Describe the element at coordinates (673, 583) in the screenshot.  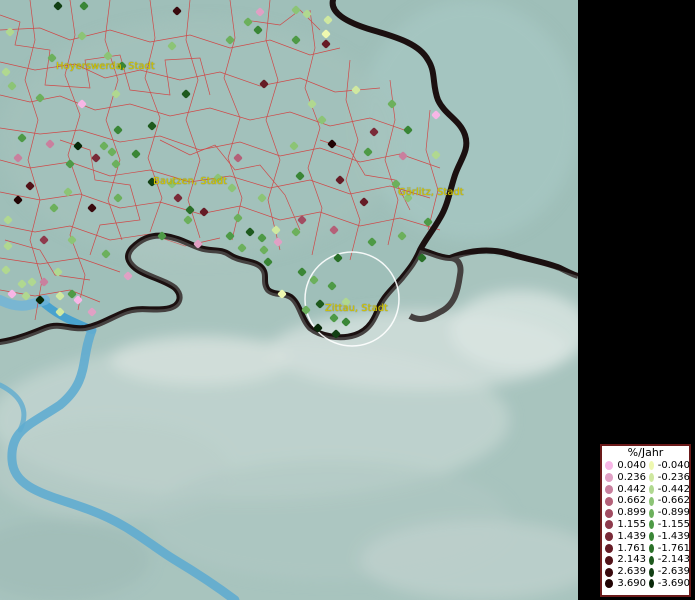
I see `legend-value: -3.690` at that location.